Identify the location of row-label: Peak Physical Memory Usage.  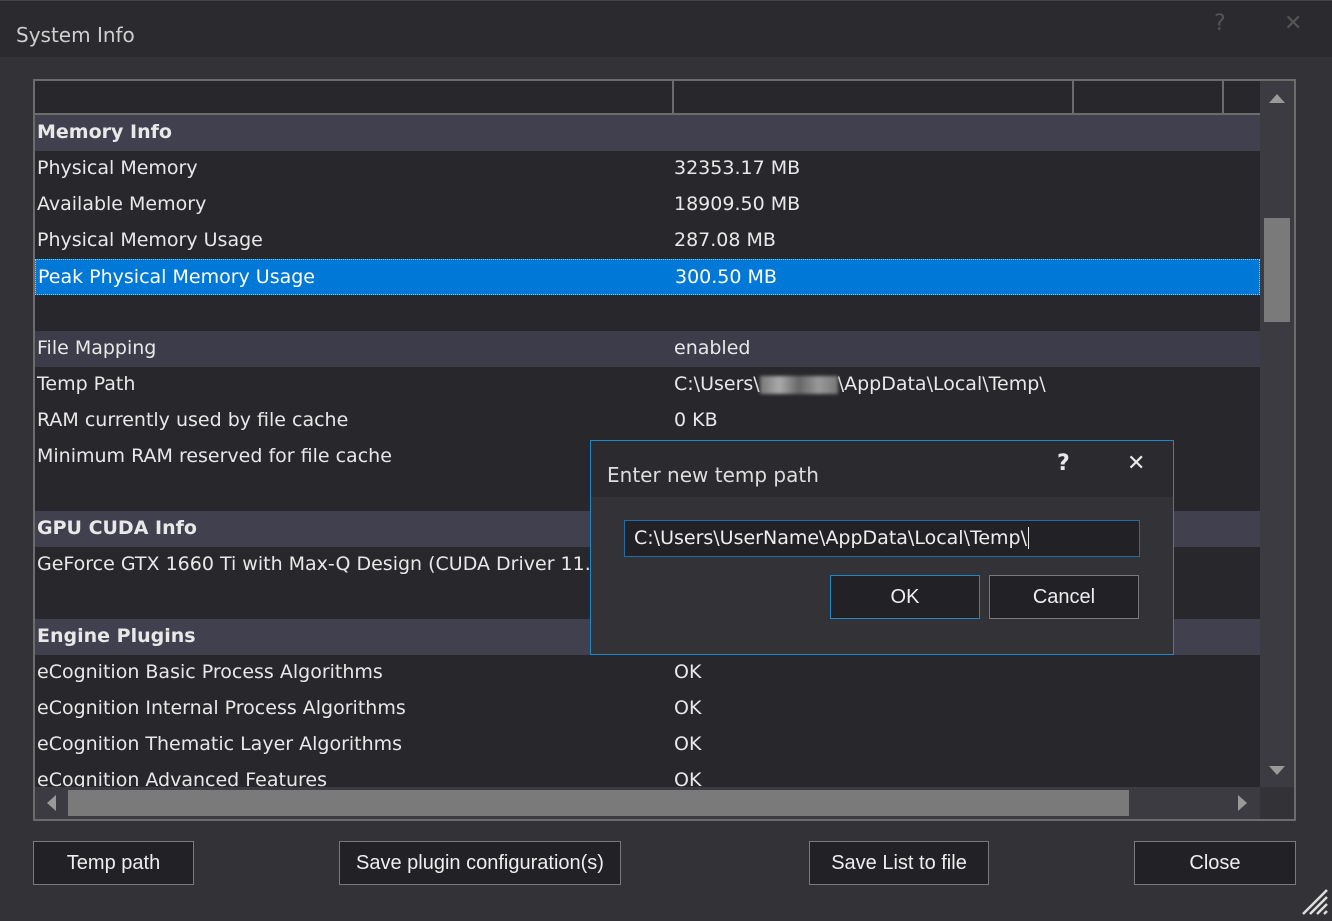
(176, 277).